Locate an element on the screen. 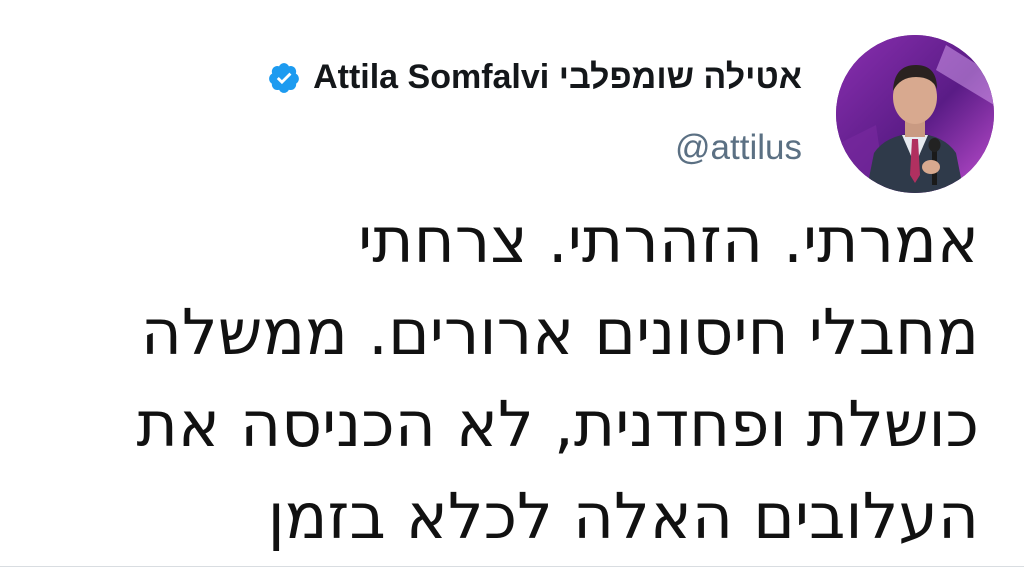 This screenshot has width=1024, height=569. author-handle: @attilus is located at coordinates (738, 148).